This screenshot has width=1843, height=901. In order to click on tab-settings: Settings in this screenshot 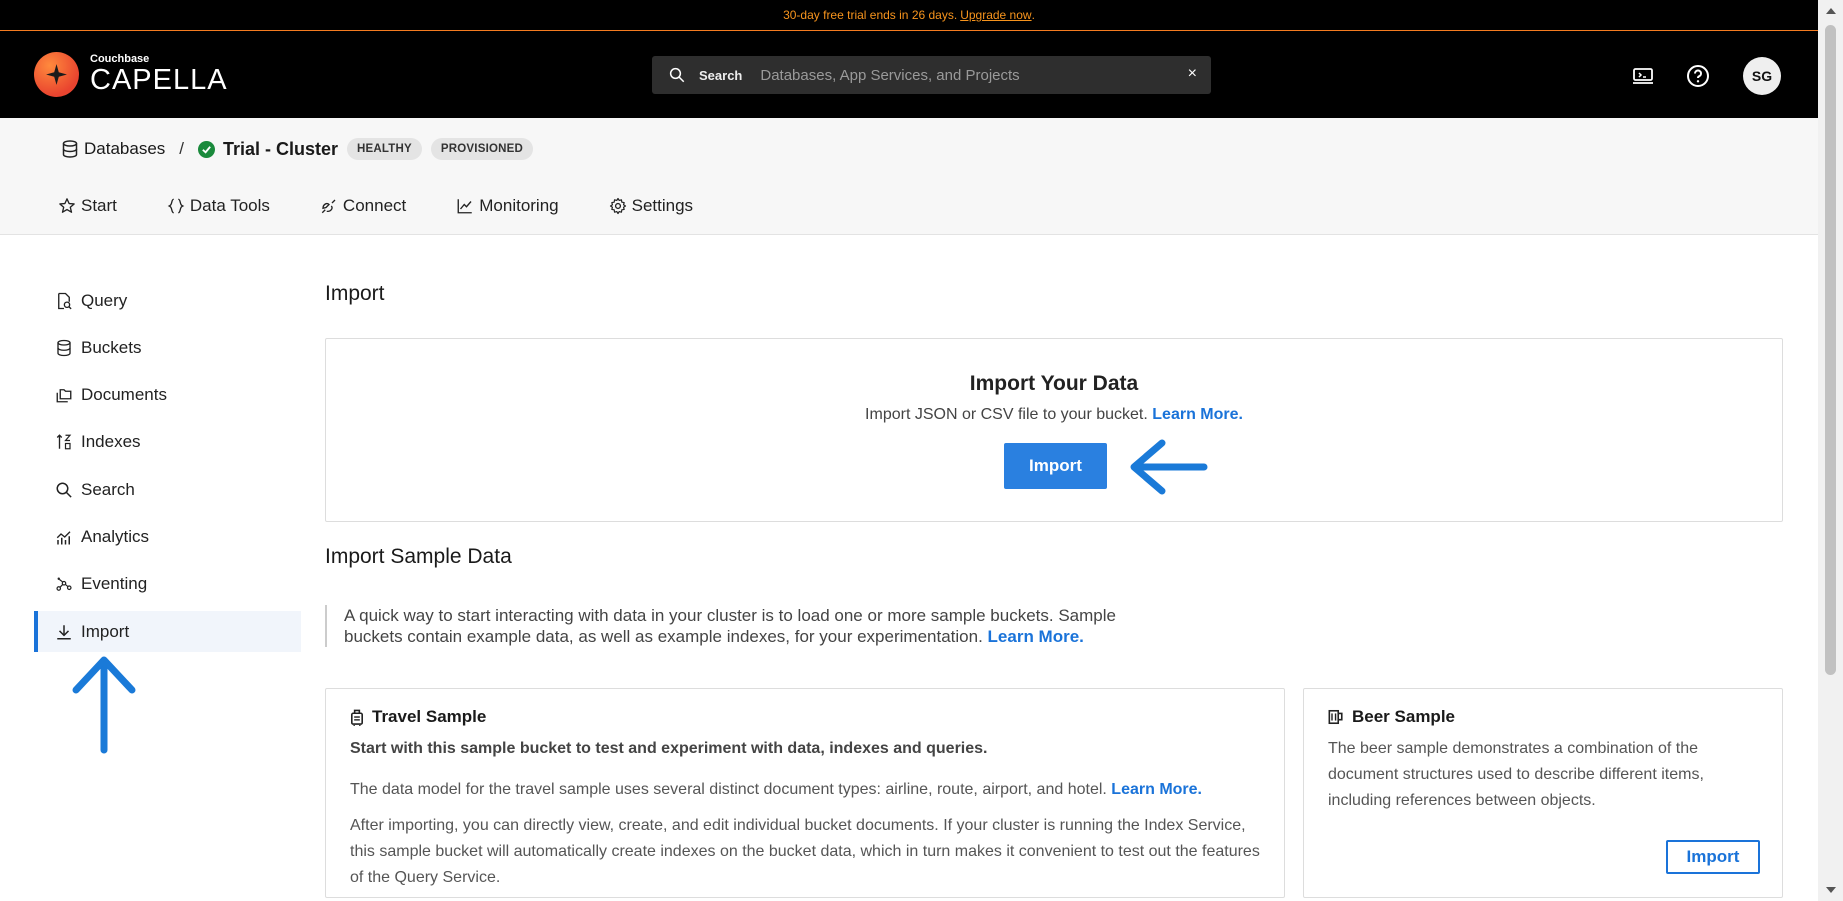, I will do `click(651, 206)`.